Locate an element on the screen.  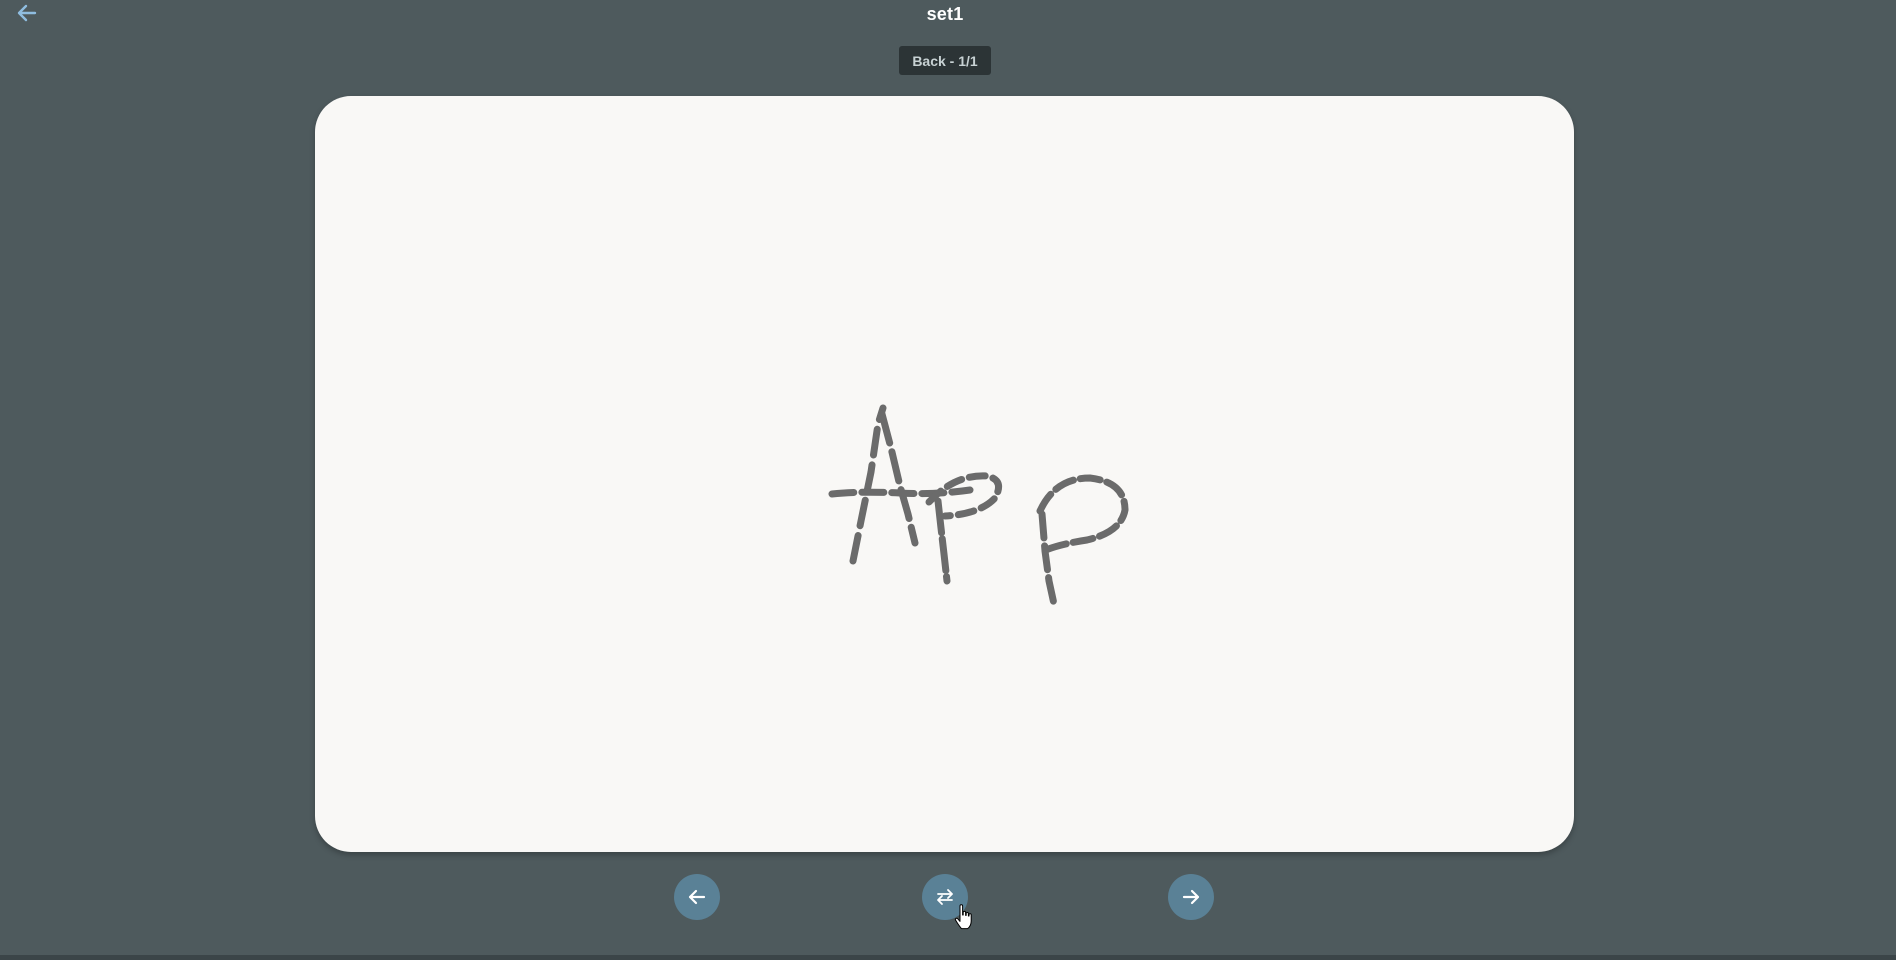
arrow-left-icon is located at coordinates (697, 897).